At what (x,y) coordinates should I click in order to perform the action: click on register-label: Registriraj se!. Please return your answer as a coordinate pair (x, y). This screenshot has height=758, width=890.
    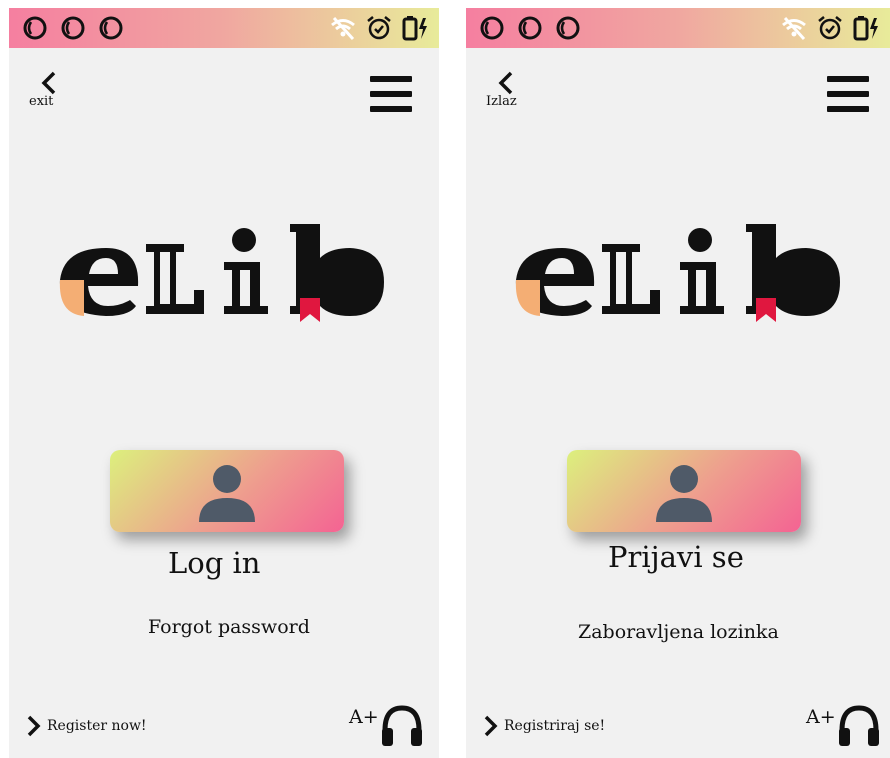
    Looking at the image, I should click on (555, 726).